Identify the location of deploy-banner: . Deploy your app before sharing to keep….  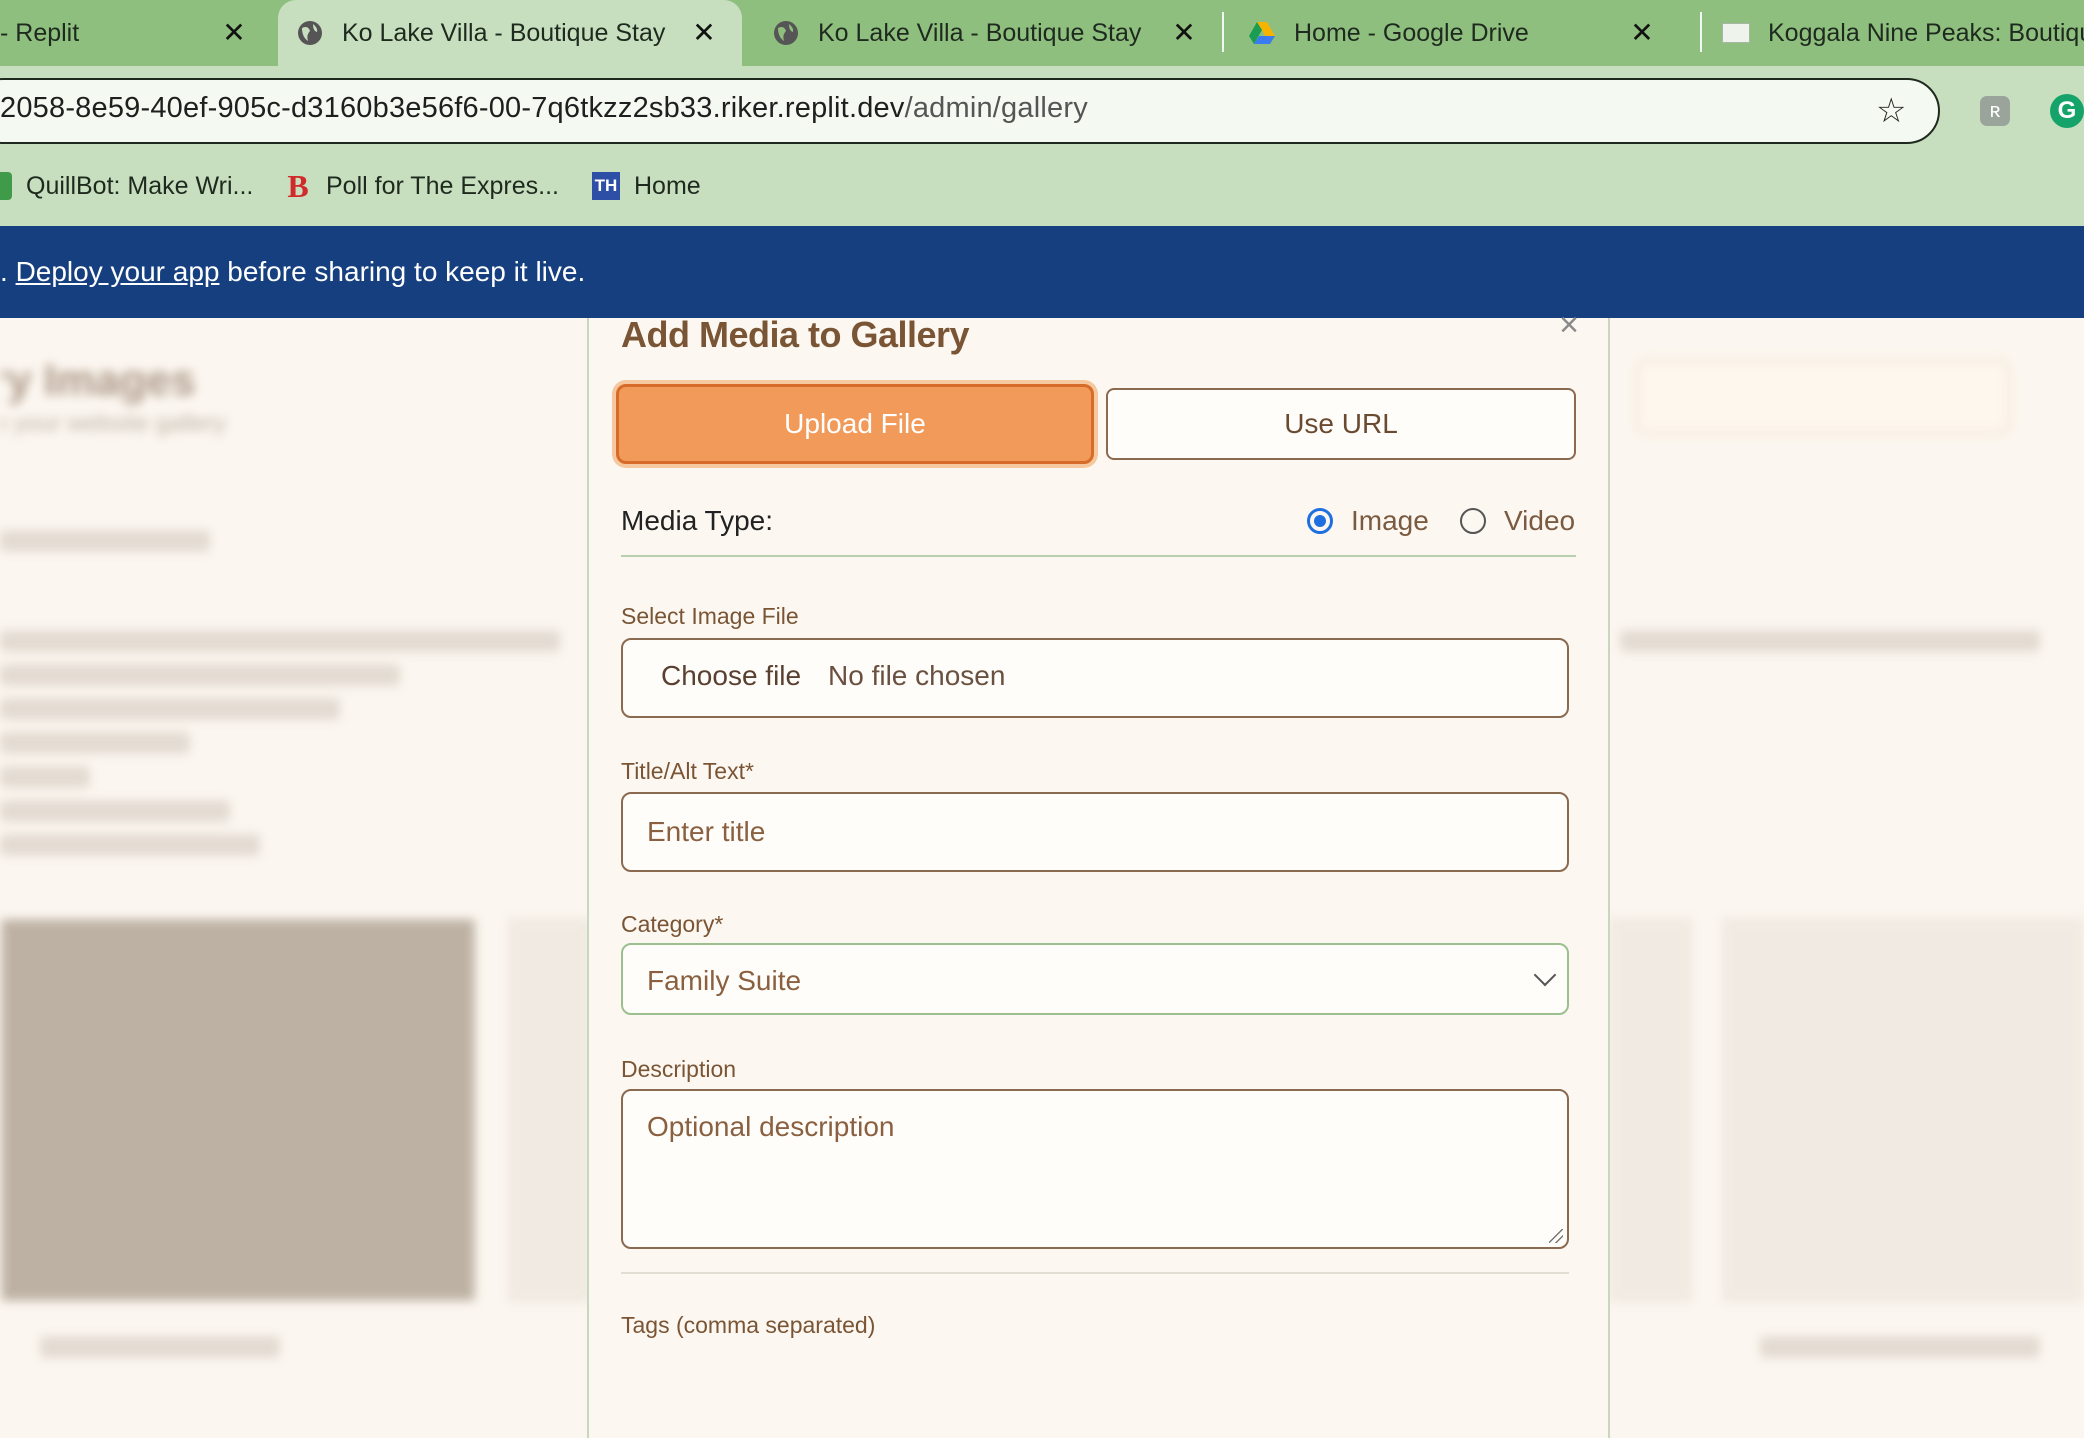
(1042, 272).